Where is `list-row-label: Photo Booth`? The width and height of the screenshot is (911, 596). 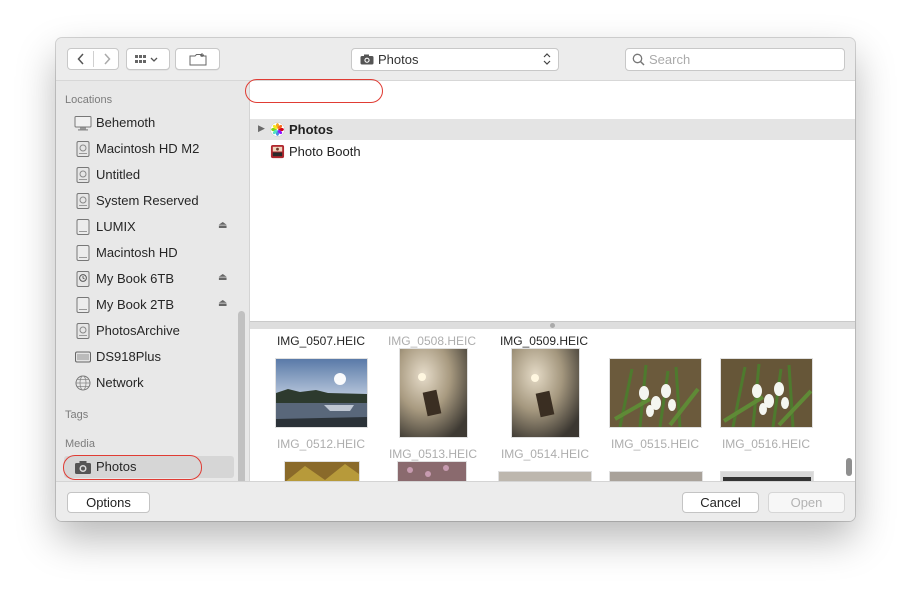 list-row-label: Photo Booth is located at coordinates (325, 151).